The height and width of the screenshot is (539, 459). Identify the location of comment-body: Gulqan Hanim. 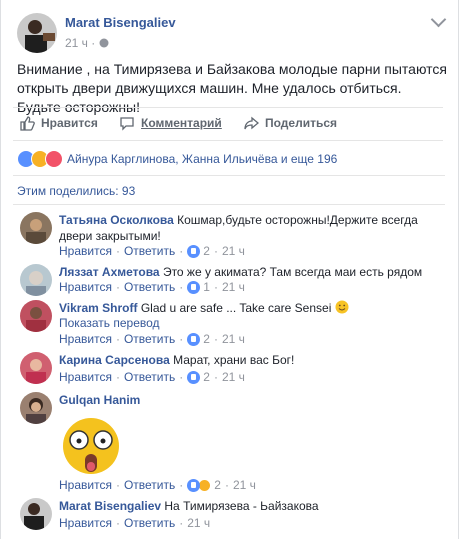
(251, 400).